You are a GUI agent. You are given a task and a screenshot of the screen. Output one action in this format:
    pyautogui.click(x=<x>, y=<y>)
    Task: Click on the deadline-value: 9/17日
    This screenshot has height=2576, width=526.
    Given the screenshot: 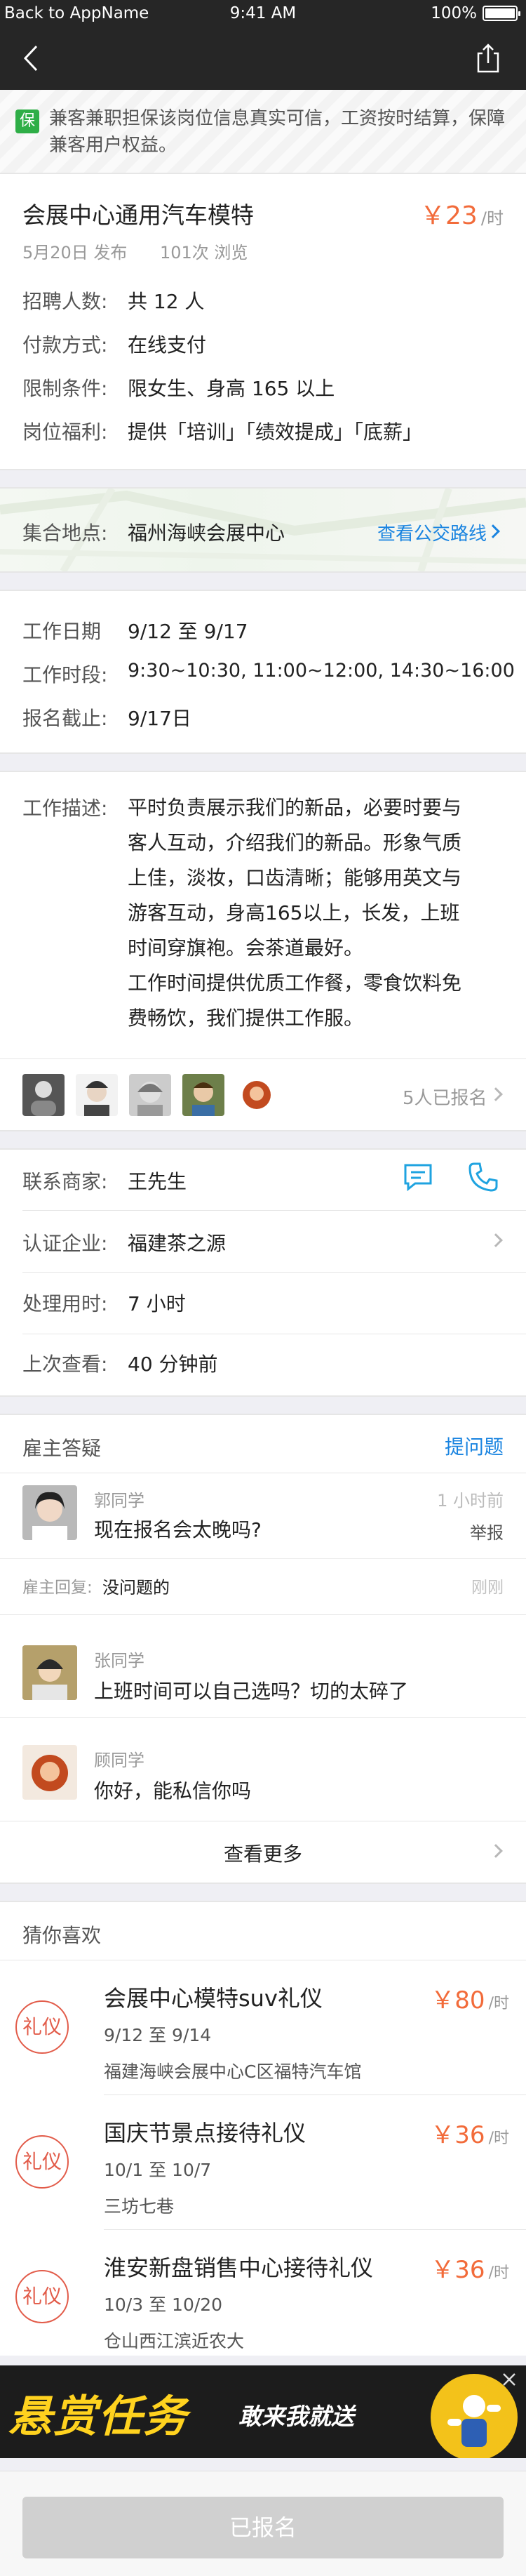 What is the action you would take?
    pyautogui.click(x=160, y=719)
    